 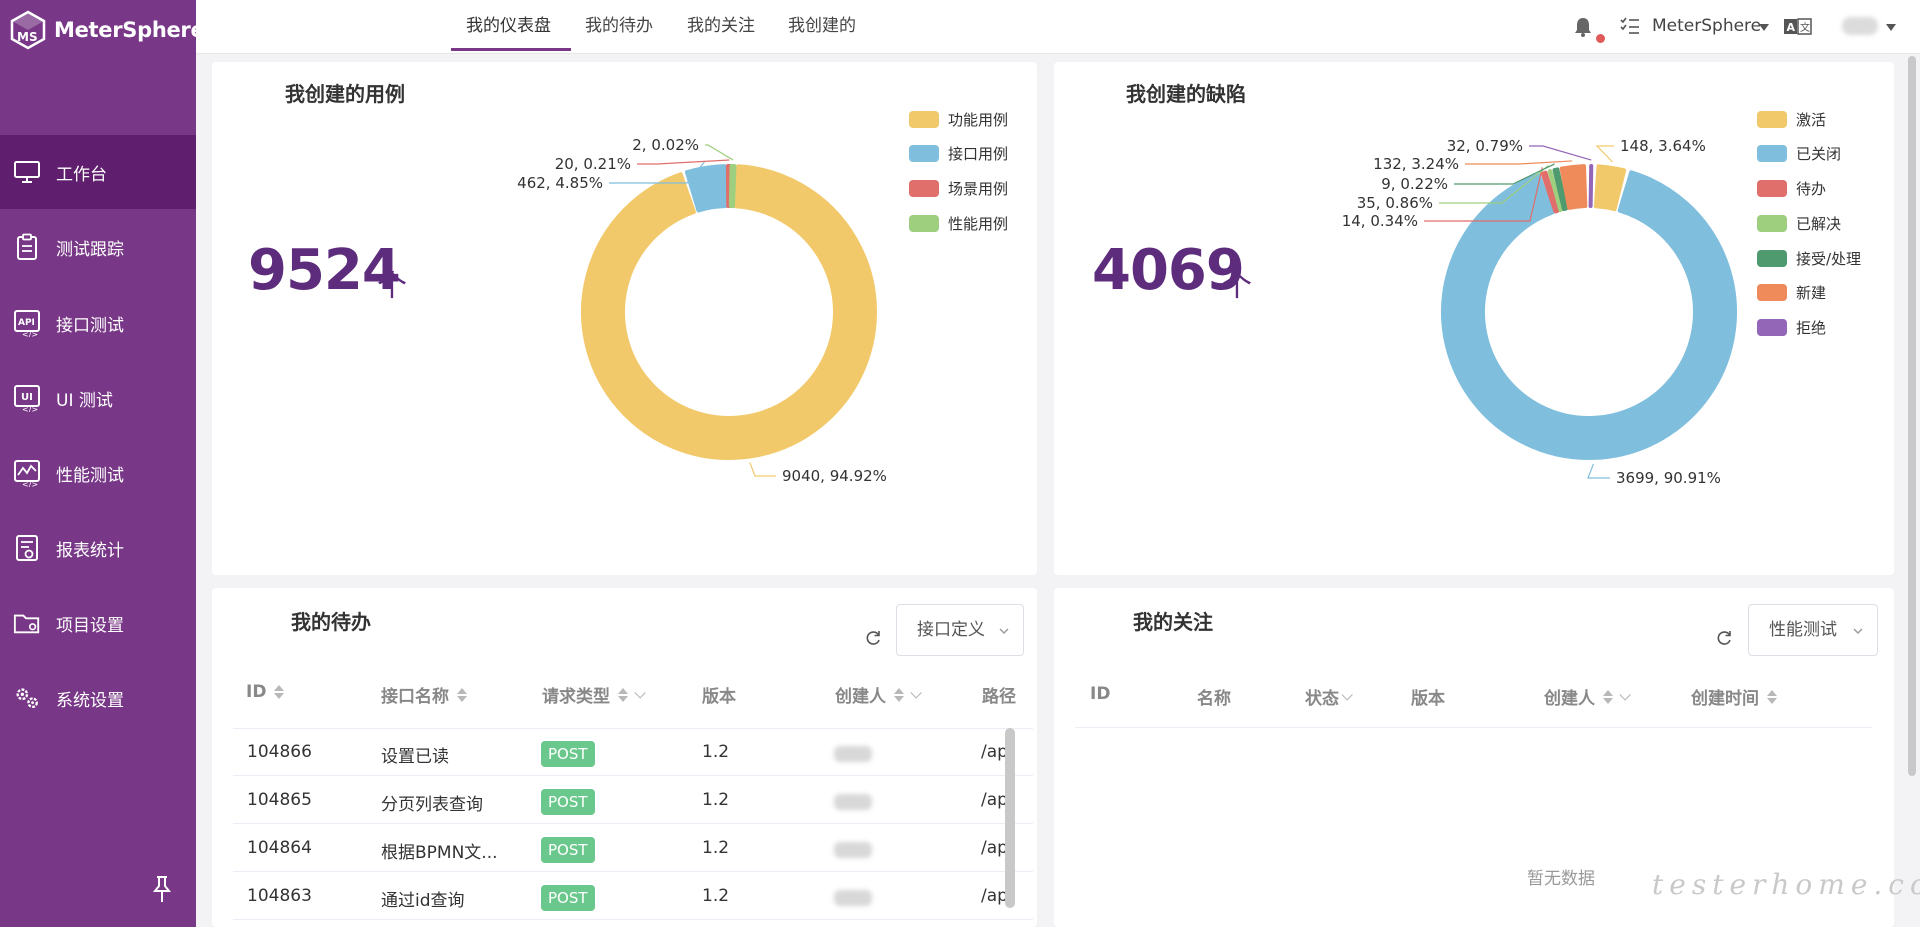 I want to click on sidebar-item-workbench: 工作台, so click(x=98, y=172).